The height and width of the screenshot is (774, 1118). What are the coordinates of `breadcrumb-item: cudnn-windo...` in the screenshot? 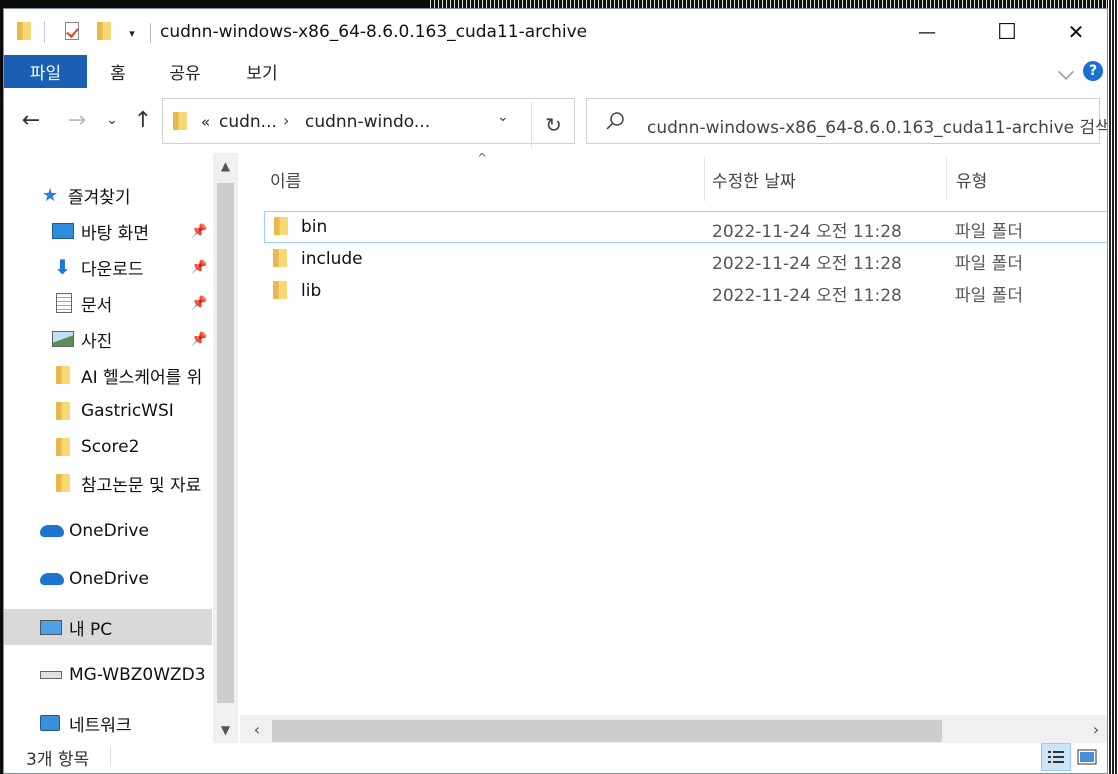 It's located at (367, 122).